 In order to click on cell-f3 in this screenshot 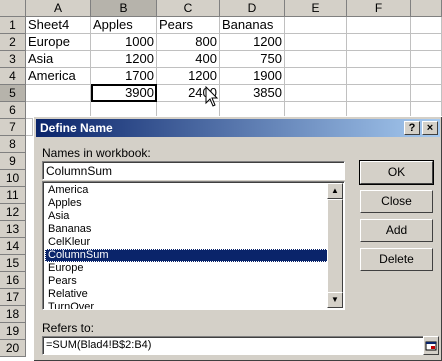, I will do `click(379, 59)`.